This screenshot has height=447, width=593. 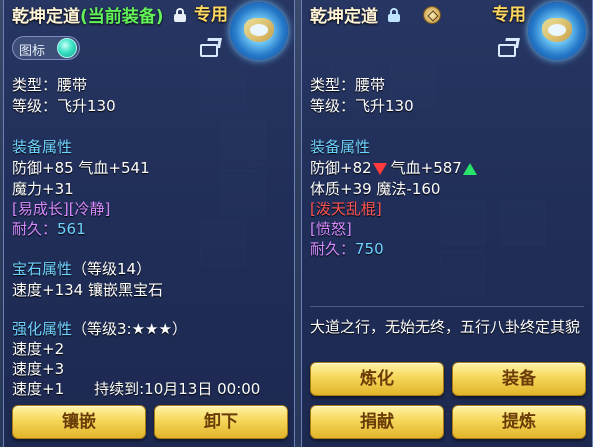 What do you see at coordinates (221, 422) in the screenshot?
I see `unequip-button: 卸下` at bounding box center [221, 422].